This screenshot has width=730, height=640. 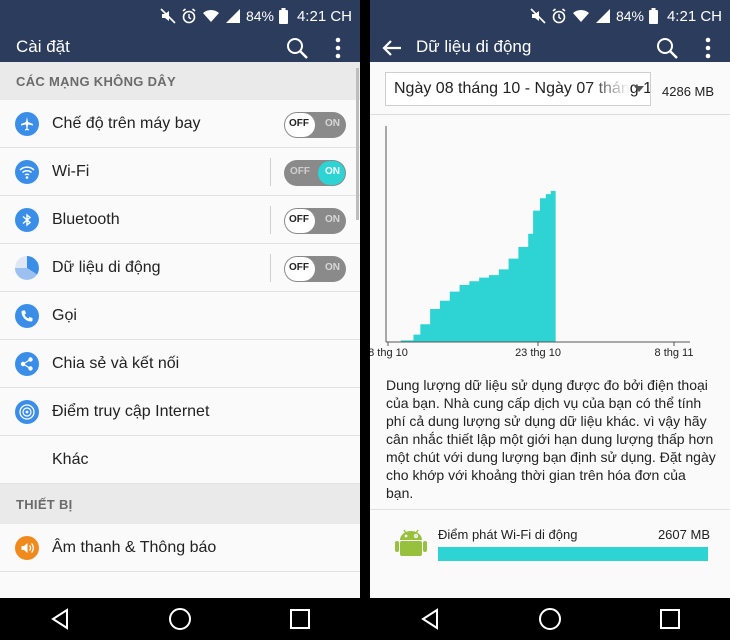 What do you see at coordinates (27, 412) in the screenshot?
I see `hotspot-icon` at bounding box center [27, 412].